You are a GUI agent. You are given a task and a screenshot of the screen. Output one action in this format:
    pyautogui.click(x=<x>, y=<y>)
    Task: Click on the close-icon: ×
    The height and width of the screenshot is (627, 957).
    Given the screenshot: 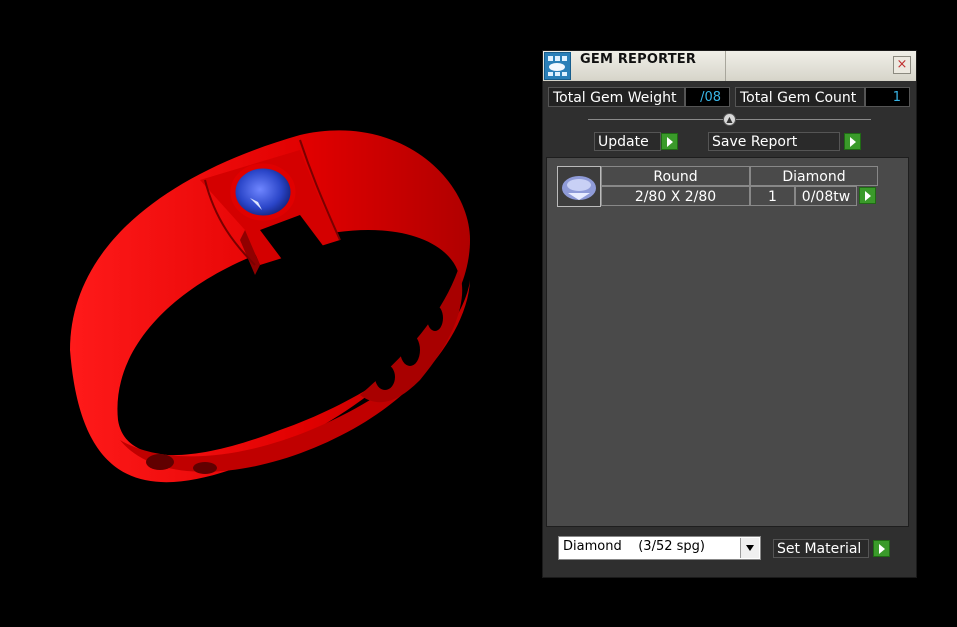 What is the action you would take?
    pyautogui.click(x=902, y=65)
    